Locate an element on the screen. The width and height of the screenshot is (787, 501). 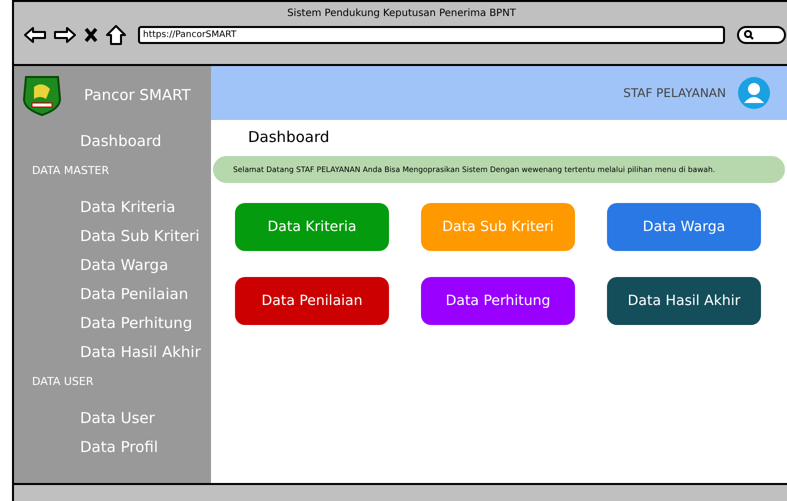
section-heading: DATA MASTER is located at coordinates (70, 171).